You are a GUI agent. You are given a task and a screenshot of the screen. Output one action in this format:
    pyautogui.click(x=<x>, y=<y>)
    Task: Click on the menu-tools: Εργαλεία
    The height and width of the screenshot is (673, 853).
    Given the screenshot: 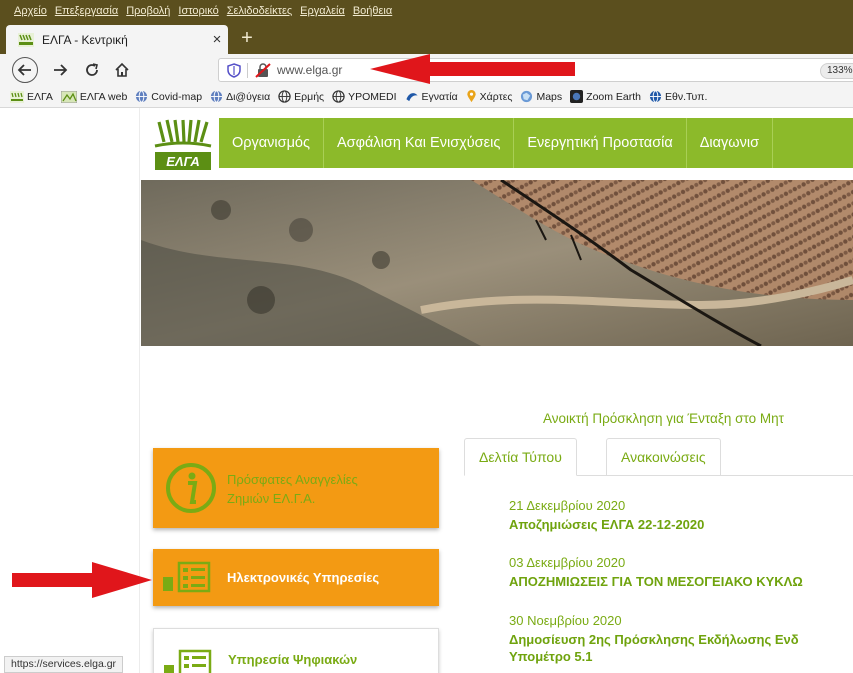 What is the action you would take?
    pyautogui.click(x=322, y=11)
    